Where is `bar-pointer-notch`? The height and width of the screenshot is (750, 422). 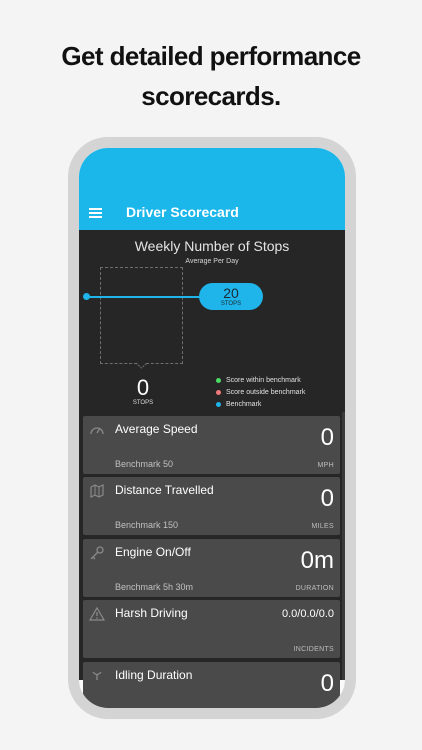 bar-pointer-notch is located at coordinates (141, 365).